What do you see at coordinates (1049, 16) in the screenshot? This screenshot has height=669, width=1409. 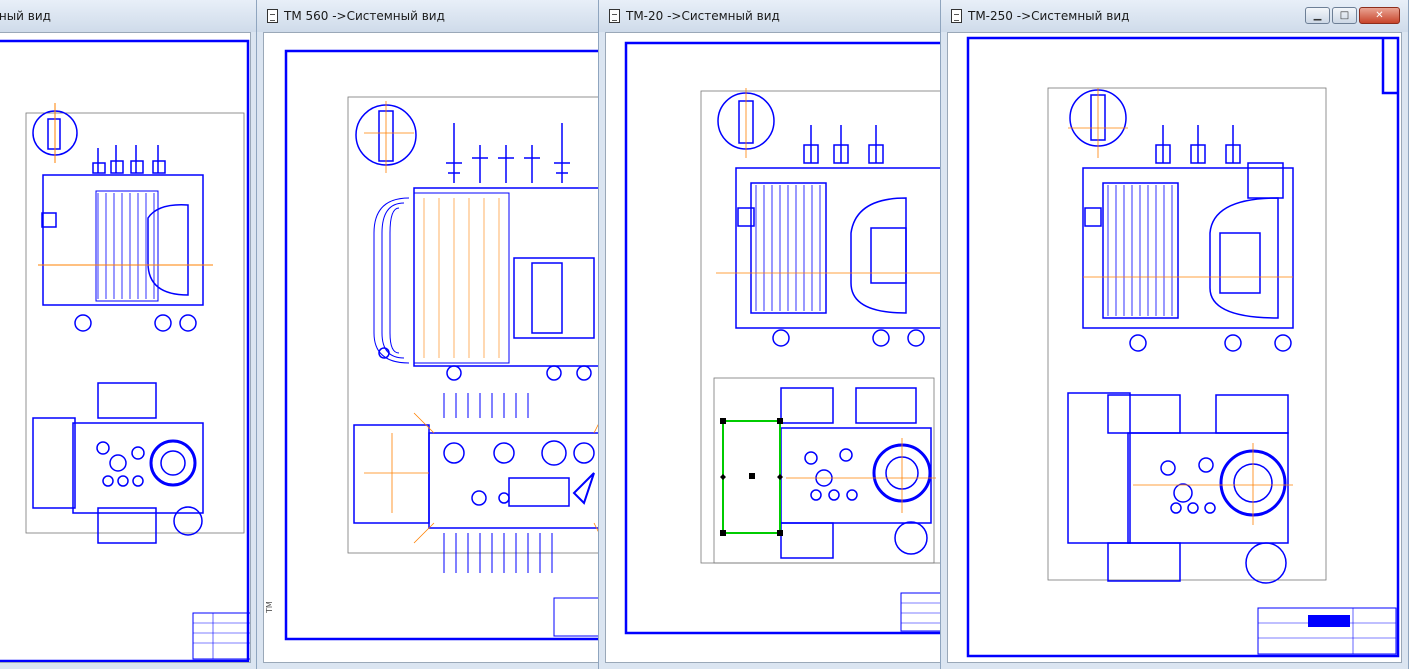 I see `window-title: ТМ-250 ->Системный вид` at bounding box center [1049, 16].